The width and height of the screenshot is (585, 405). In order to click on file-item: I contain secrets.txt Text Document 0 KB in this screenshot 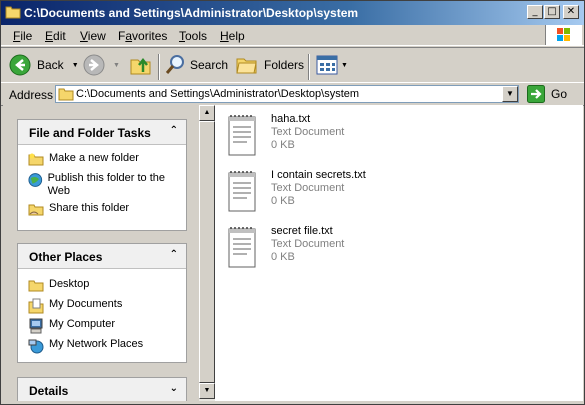, I will do `click(296, 191)`.